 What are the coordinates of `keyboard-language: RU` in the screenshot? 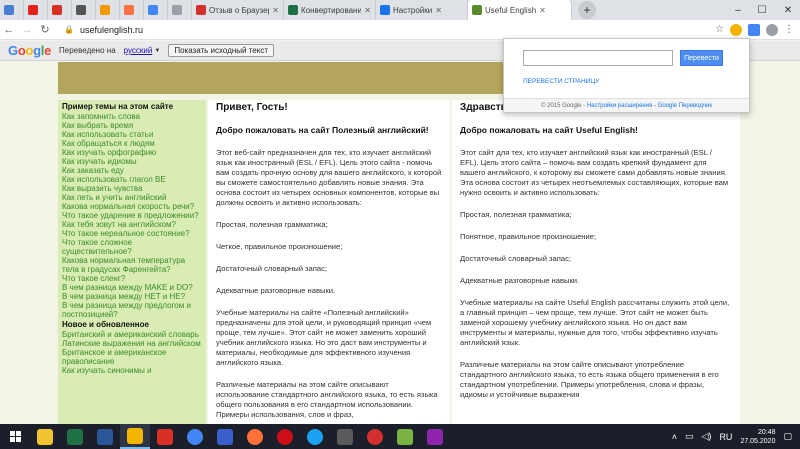 It's located at (725, 437).